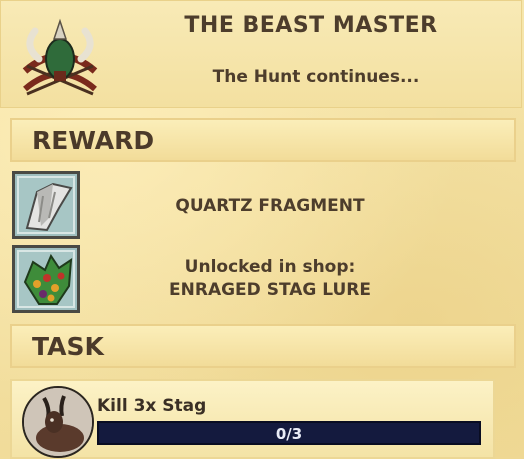 Image resolution: width=524 pixels, height=459 pixels. Describe the element at coordinates (152, 406) in the screenshot. I see `task-label: Kill 3x Stag` at that location.